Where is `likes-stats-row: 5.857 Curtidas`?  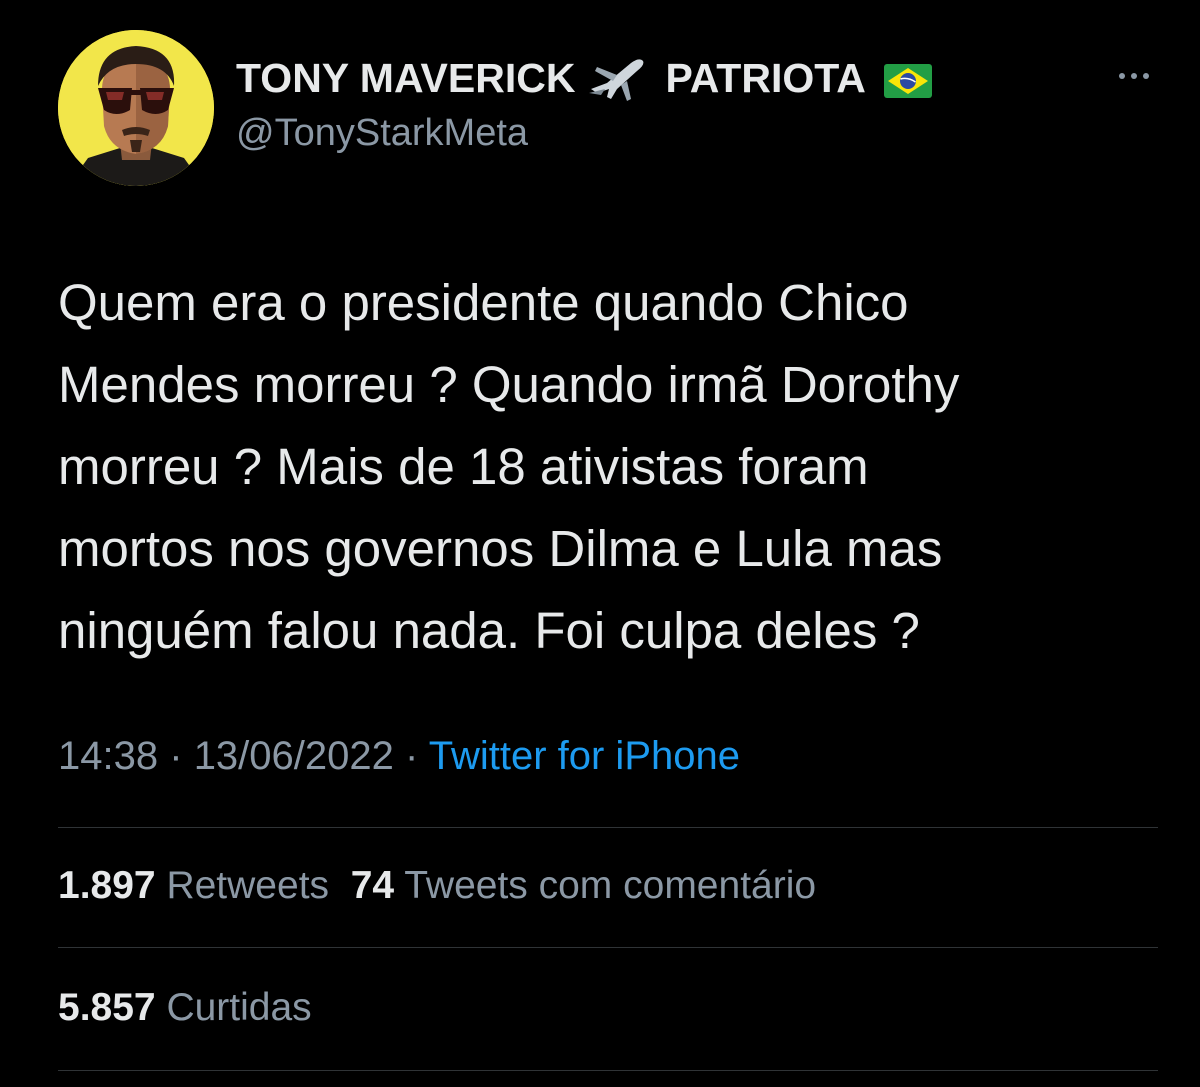 likes-stats-row: 5.857 Curtidas is located at coordinates (185, 1008).